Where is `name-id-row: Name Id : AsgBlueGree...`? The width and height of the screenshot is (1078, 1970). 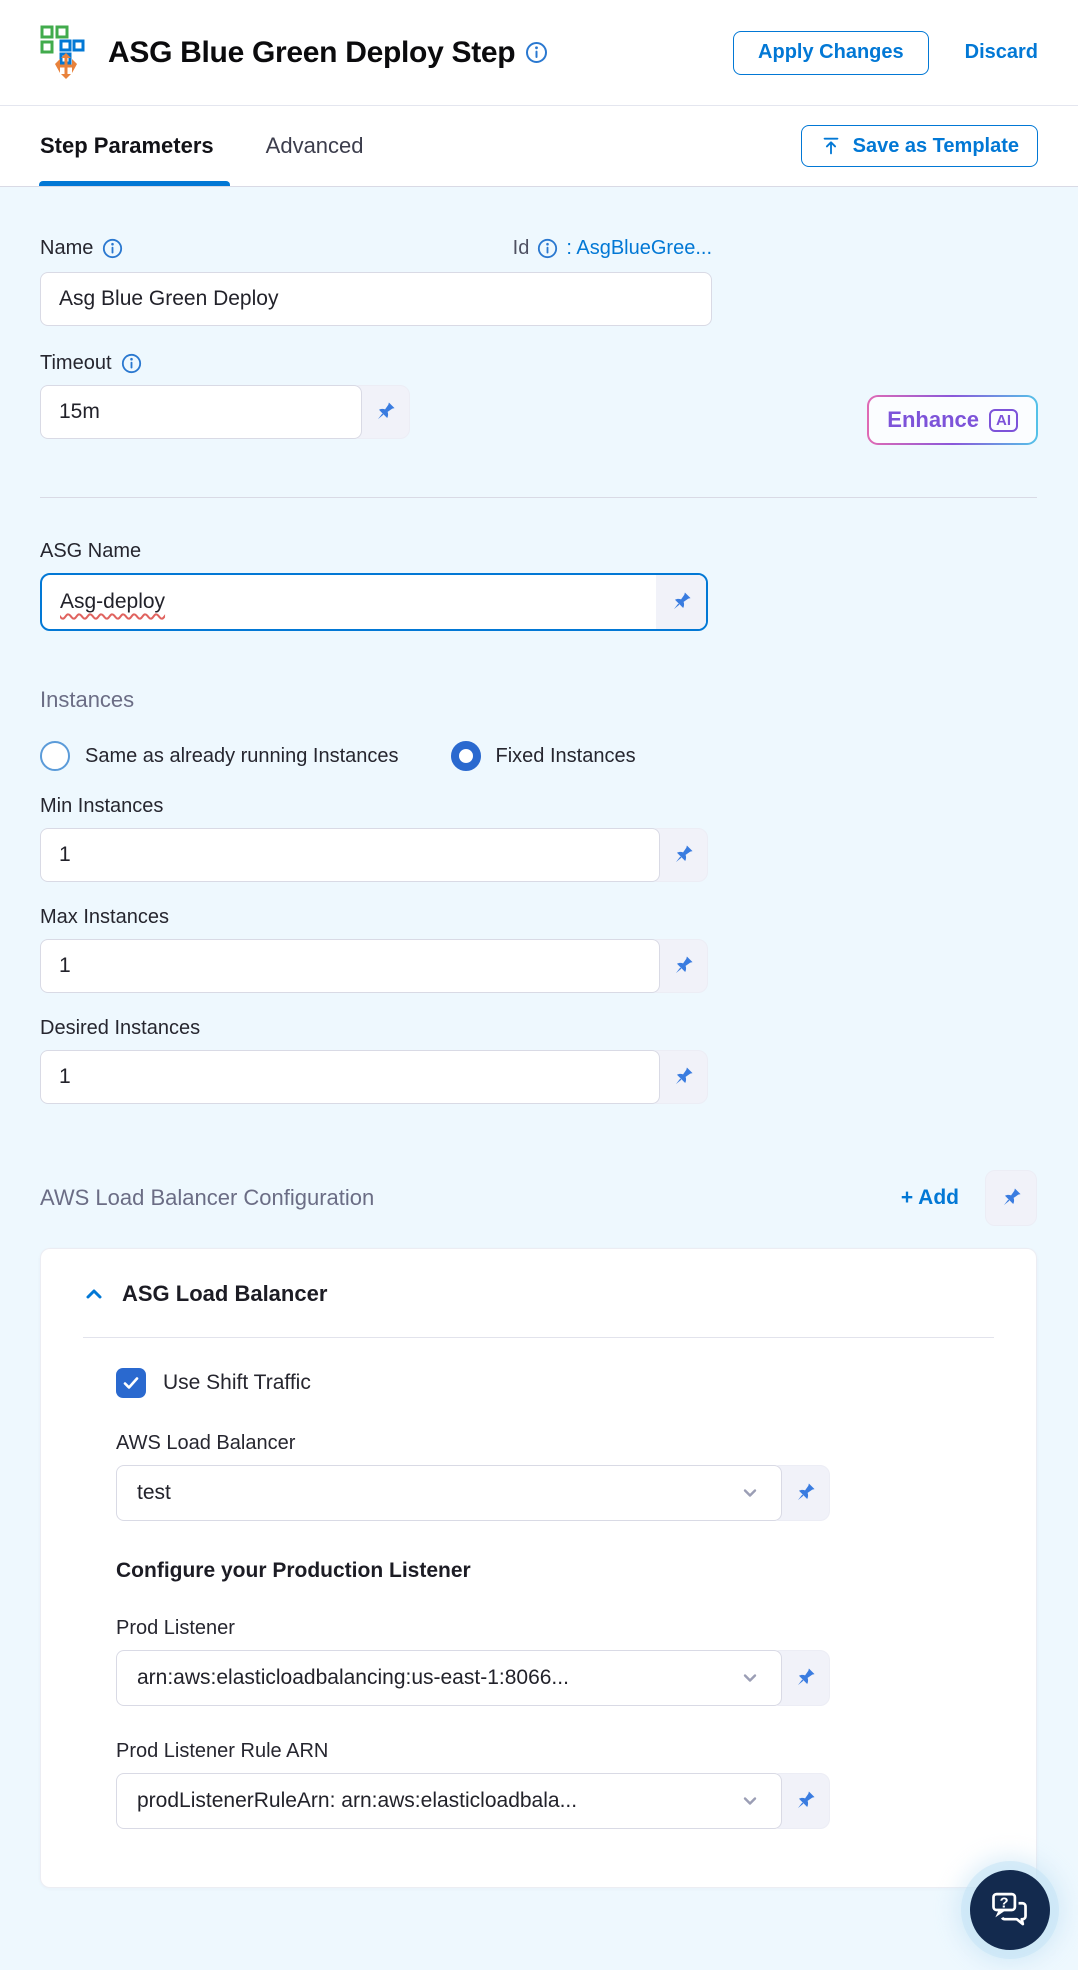 name-id-row: Name Id : AsgBlueGree... is located at coordinates (376, 248).